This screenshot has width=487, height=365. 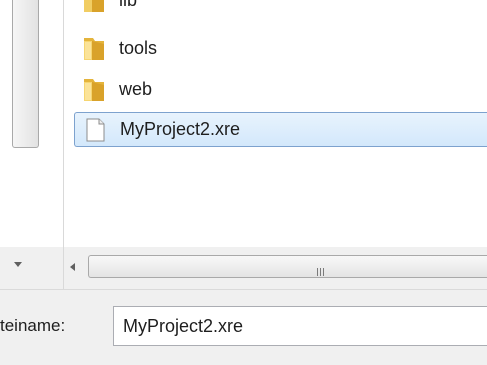 What do you see at coordinates (128, 5) in the screenshot?
I see `list-item-label: lib` at bounding box center [128, 5].